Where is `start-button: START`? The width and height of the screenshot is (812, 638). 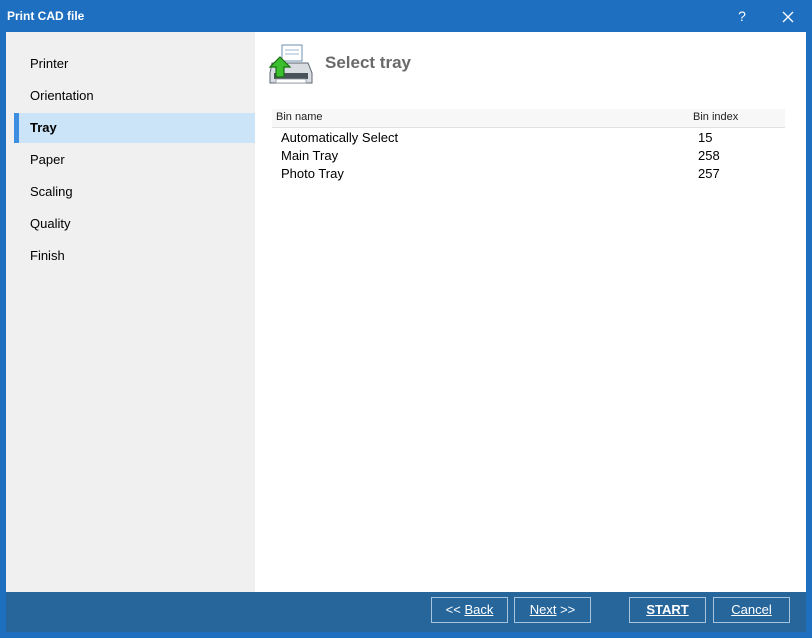
start-button: START is located at coordinates (667, 610).